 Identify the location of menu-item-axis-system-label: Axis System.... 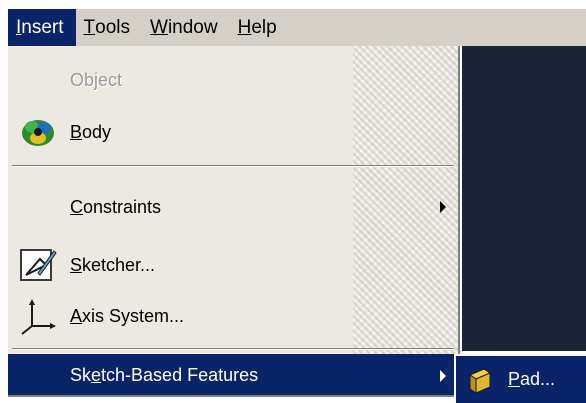
(127, 315).